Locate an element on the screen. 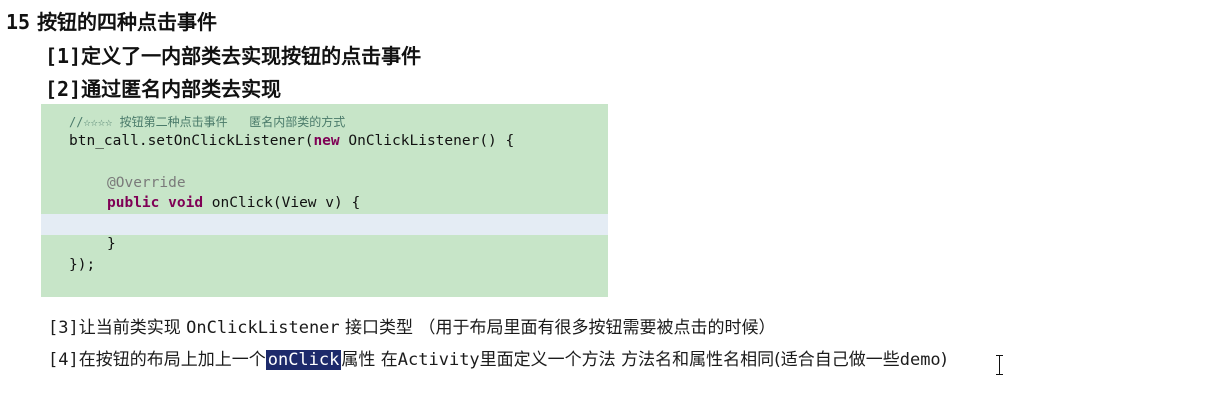 Image resolution: width=1227 pixels, height=402 pixels. selected-text: onClick is located at coordinates (303, 360).